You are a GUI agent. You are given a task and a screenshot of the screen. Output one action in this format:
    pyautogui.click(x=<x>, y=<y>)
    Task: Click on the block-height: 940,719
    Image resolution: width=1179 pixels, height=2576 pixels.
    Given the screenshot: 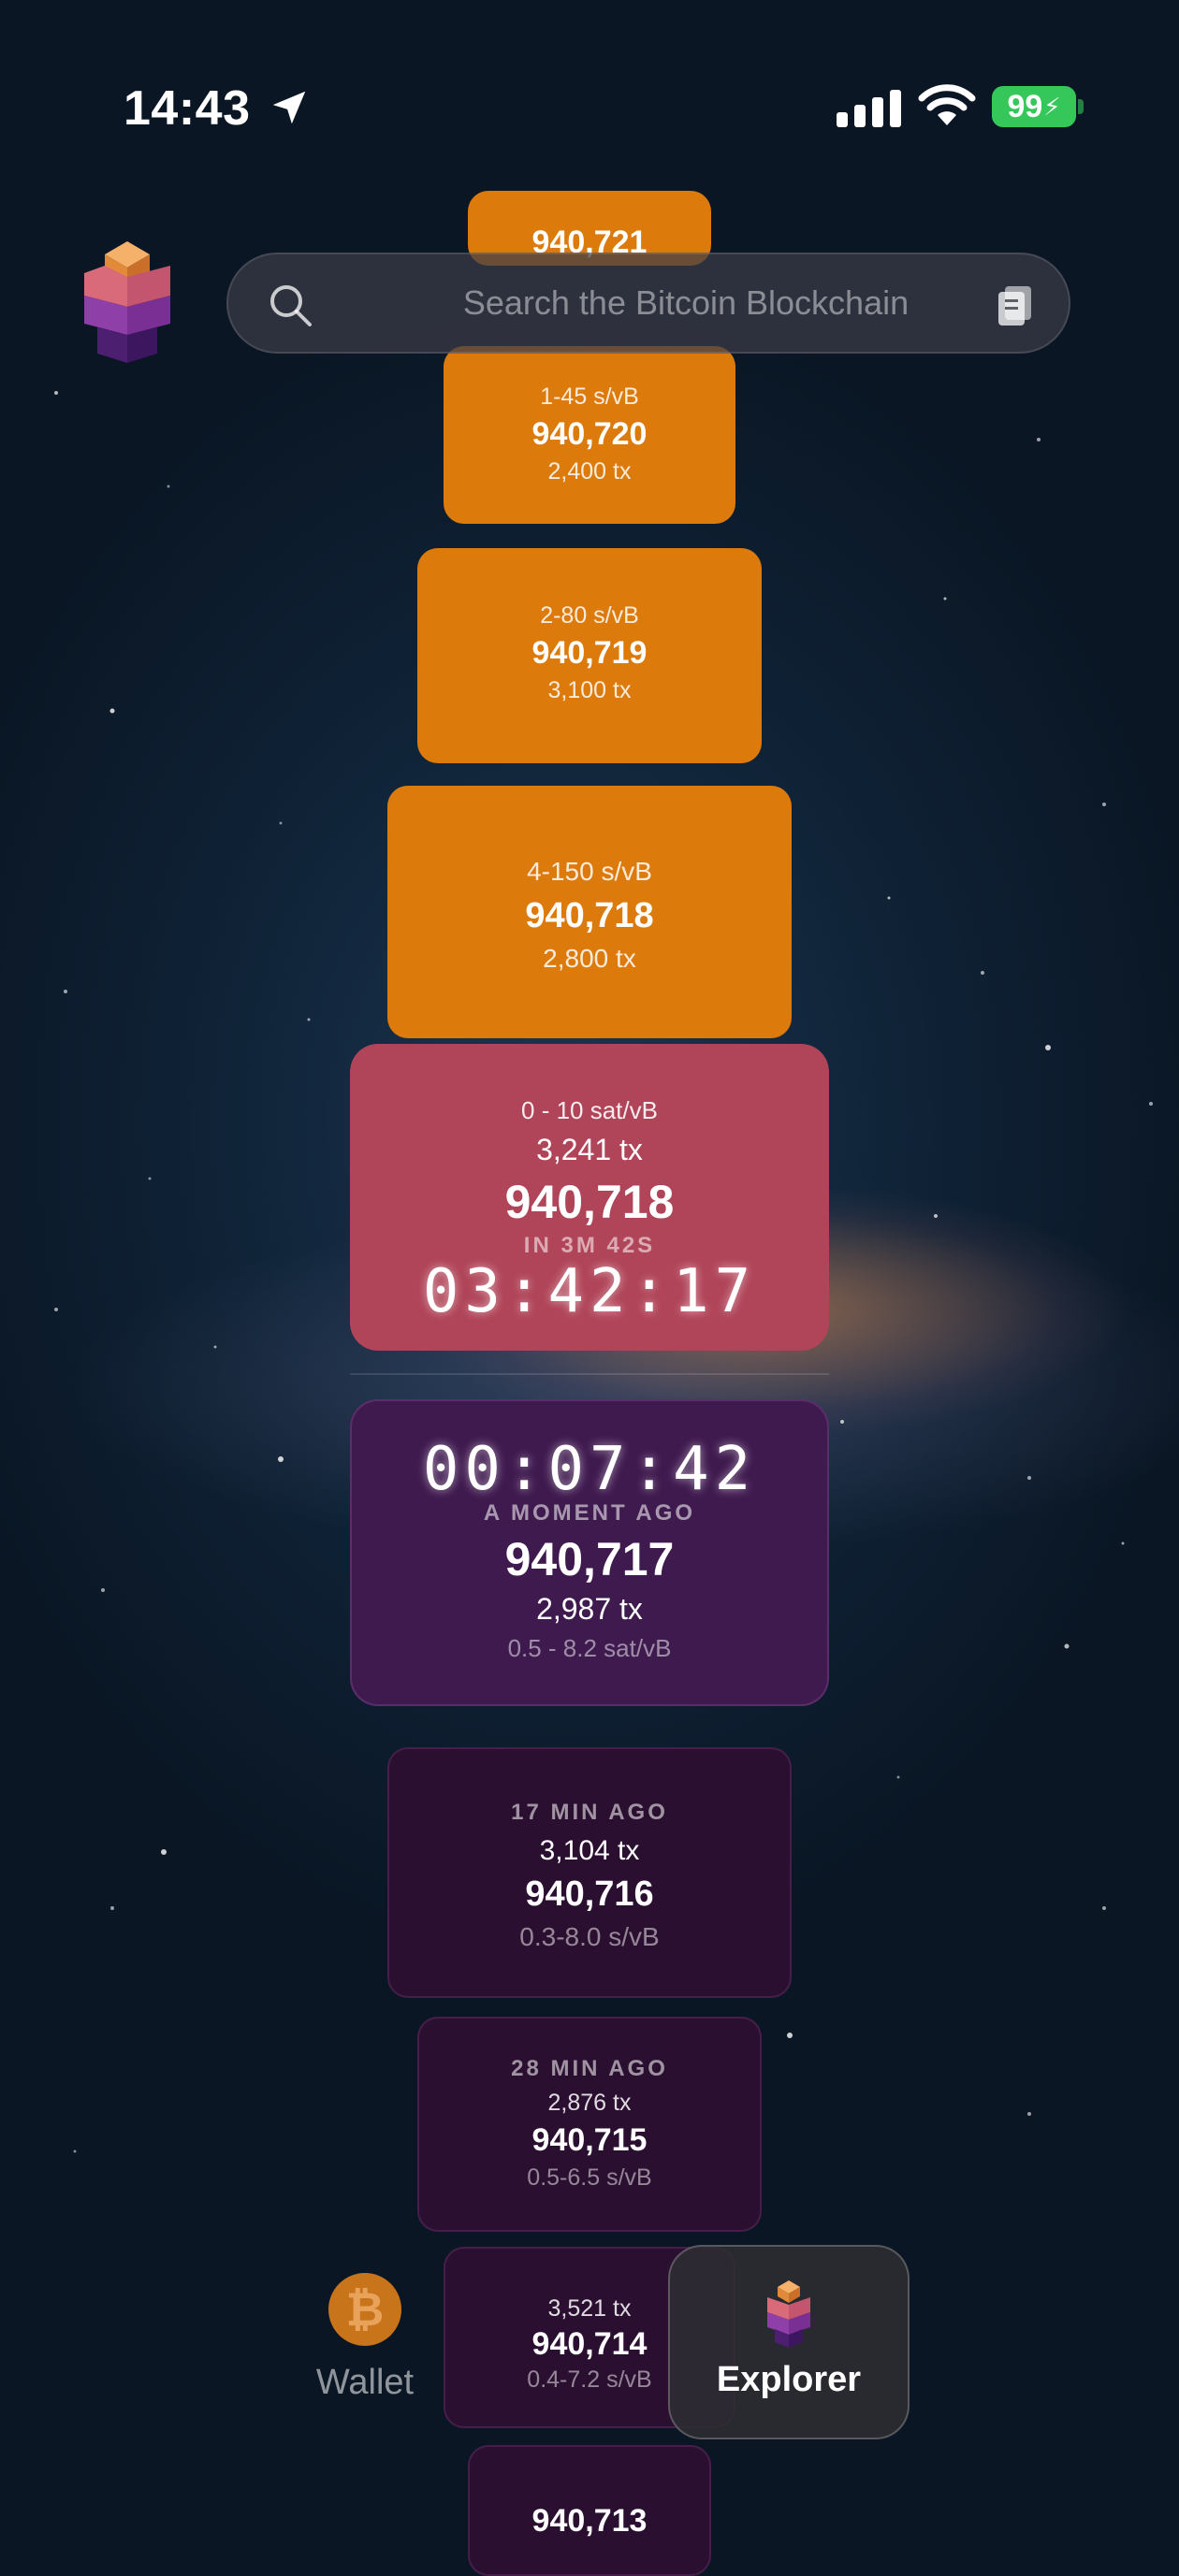 What is the action you would take?
    pyautogui.click(x=589, y=653)
    